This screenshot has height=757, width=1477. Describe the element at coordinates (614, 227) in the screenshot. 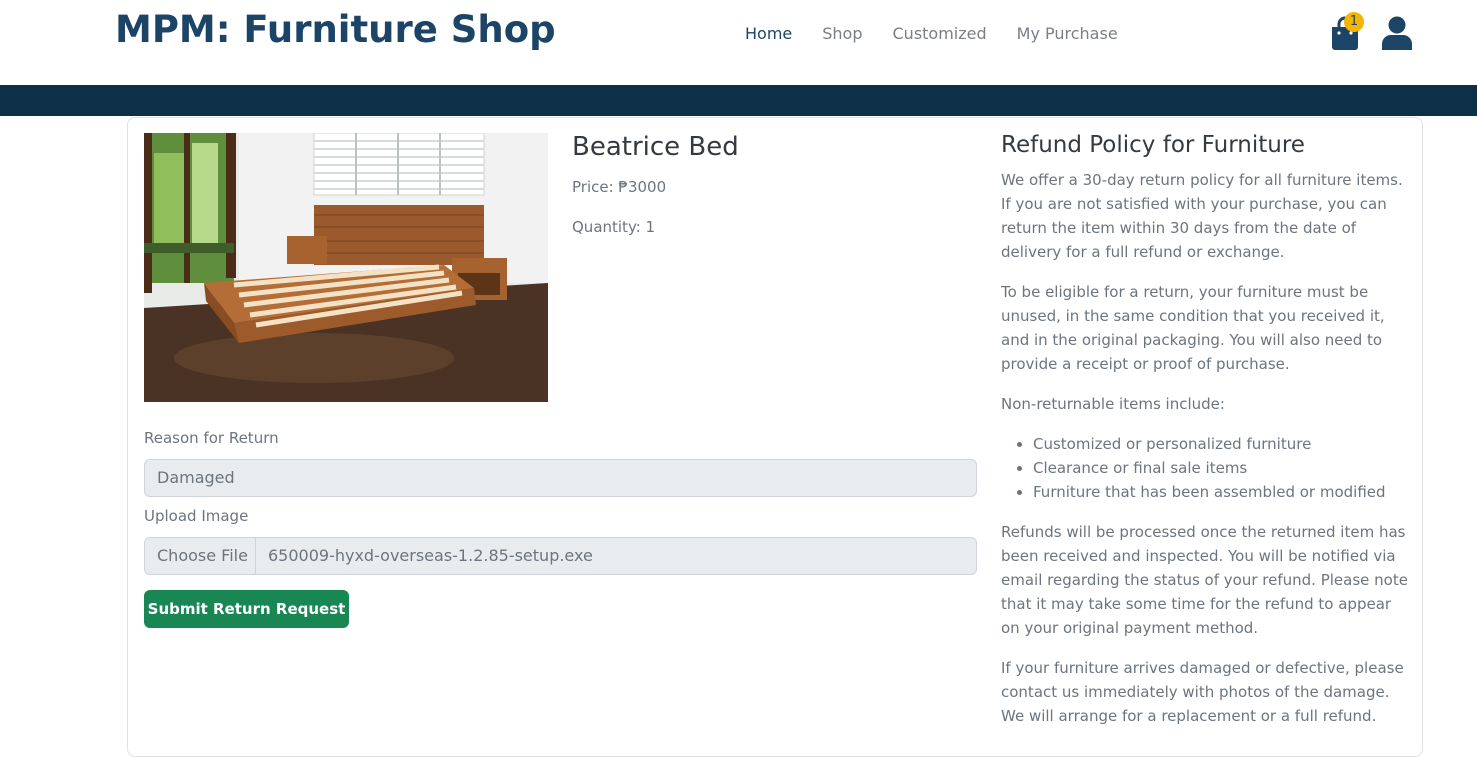

I see `product-quantity: Quantity: 1` at that location.